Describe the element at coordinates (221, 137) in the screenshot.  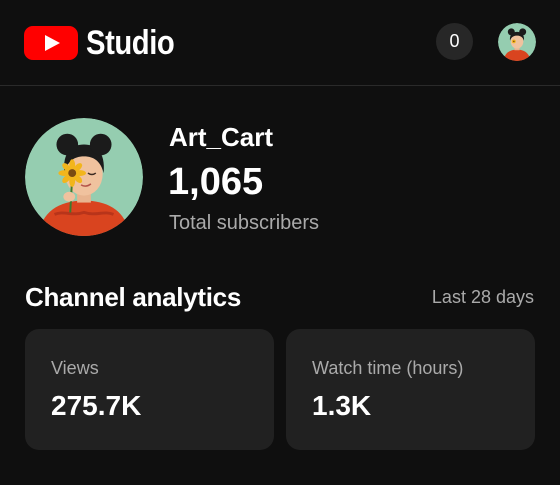
I see `channel-name: Art_Cart` at that location.